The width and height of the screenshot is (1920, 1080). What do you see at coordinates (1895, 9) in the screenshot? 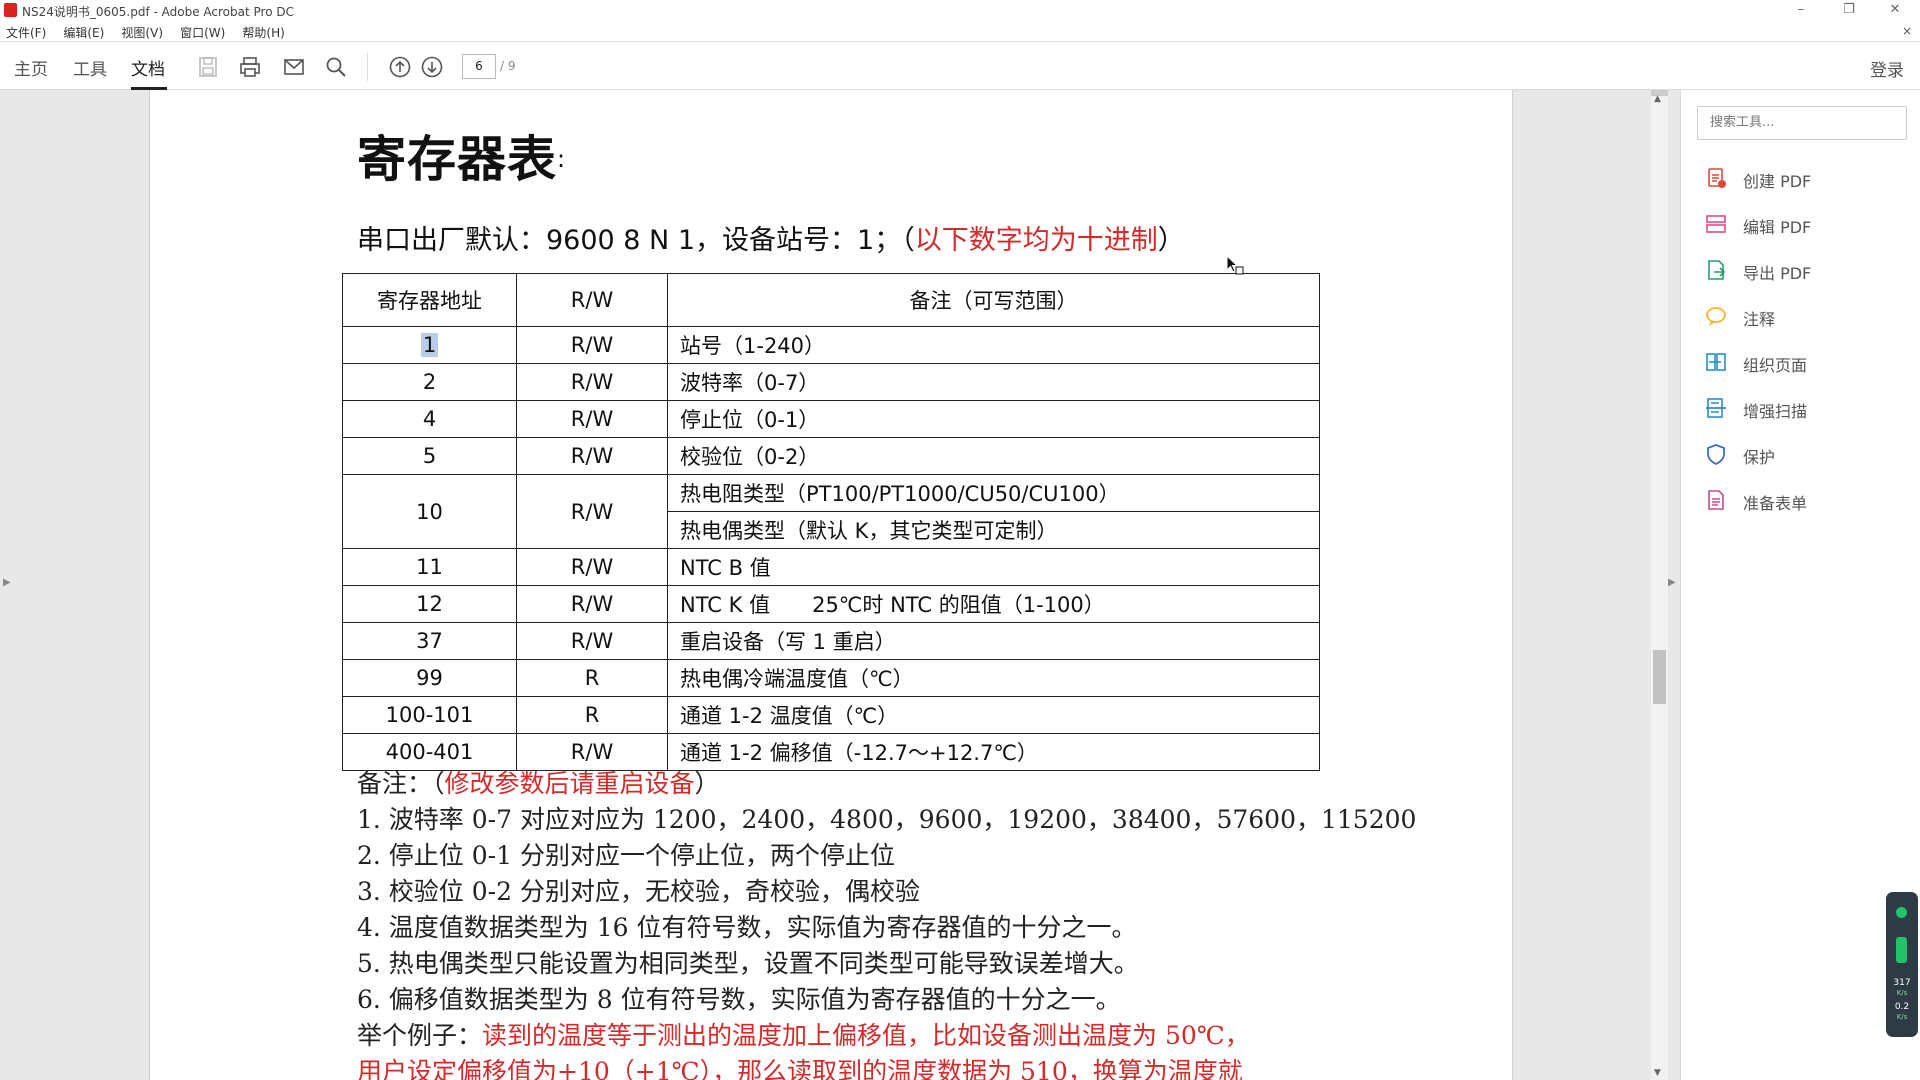
I see `close-window-button: ✕` at bounding box center [1895, 9].